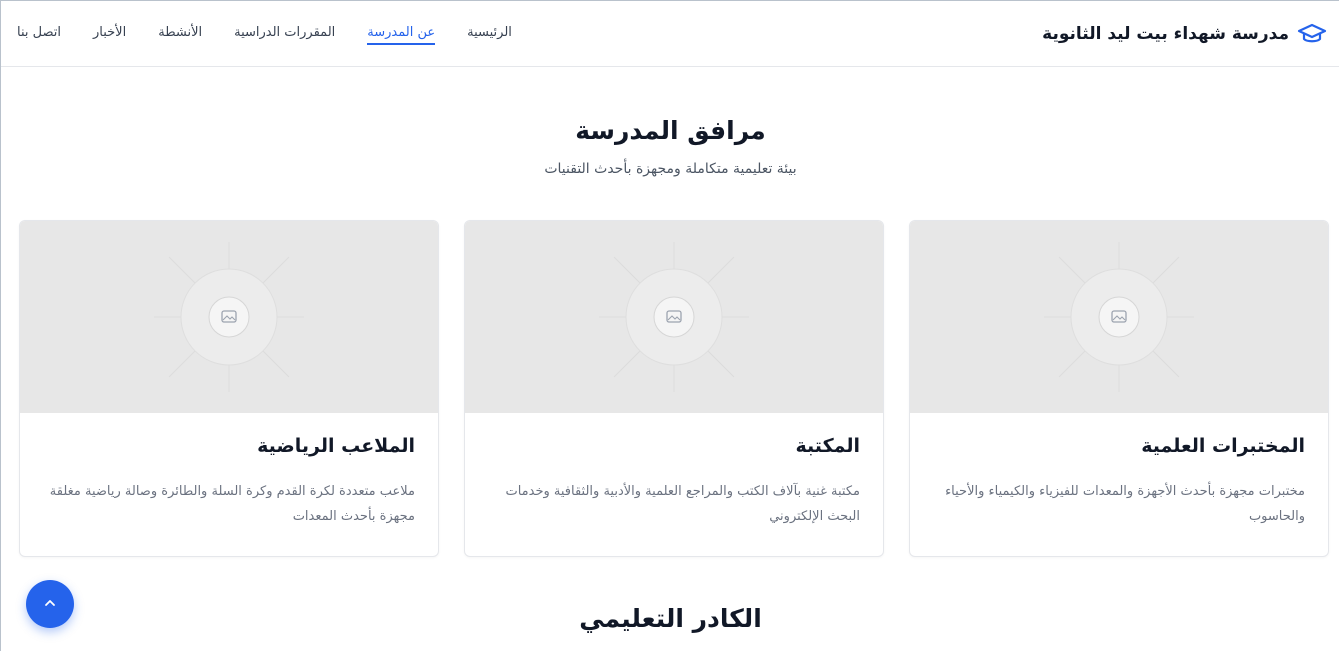 Image resolution: width=1339 pixels, height=651 pixels. What do you see at coordinates (670, 130) in the screenshot?
I see `facilities-title: مرافق المدرسة` at bounding box center [670, 130].